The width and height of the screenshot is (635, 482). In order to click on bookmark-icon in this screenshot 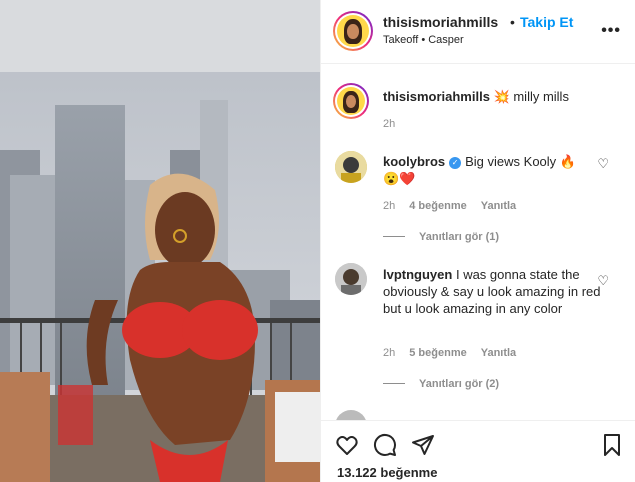, I will do `click(612, 445)`.